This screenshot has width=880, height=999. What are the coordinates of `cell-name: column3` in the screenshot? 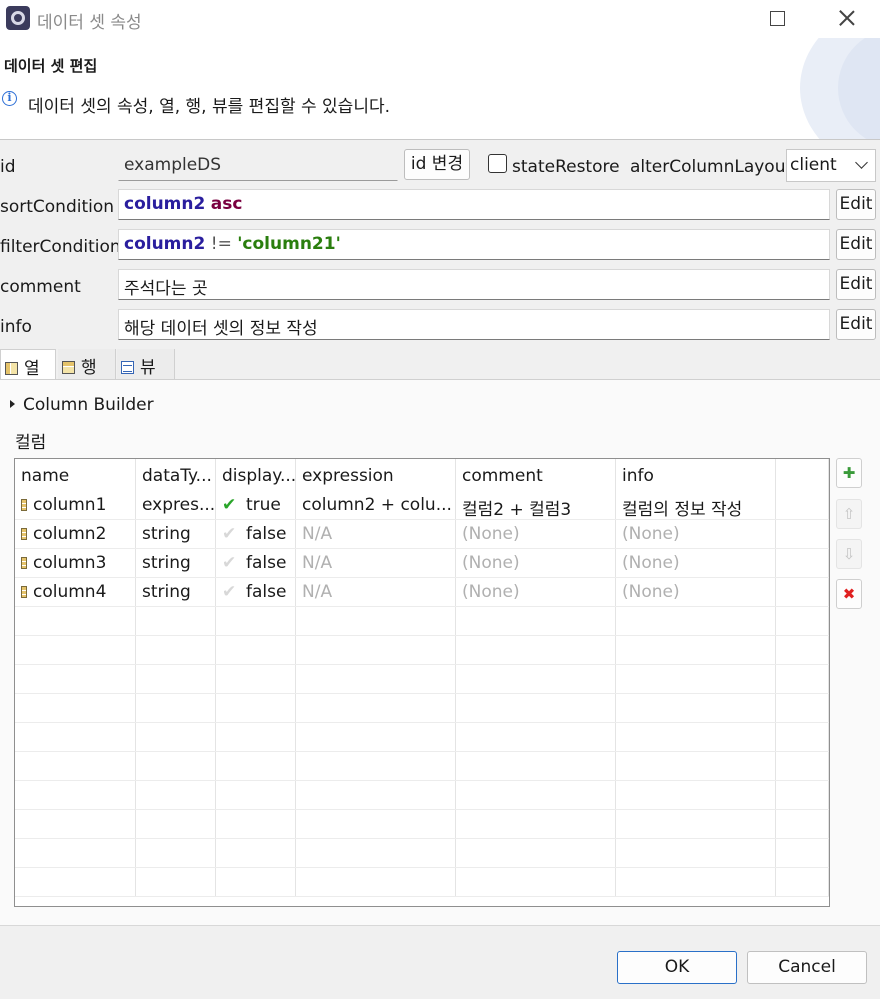 It's located at (75, 563).